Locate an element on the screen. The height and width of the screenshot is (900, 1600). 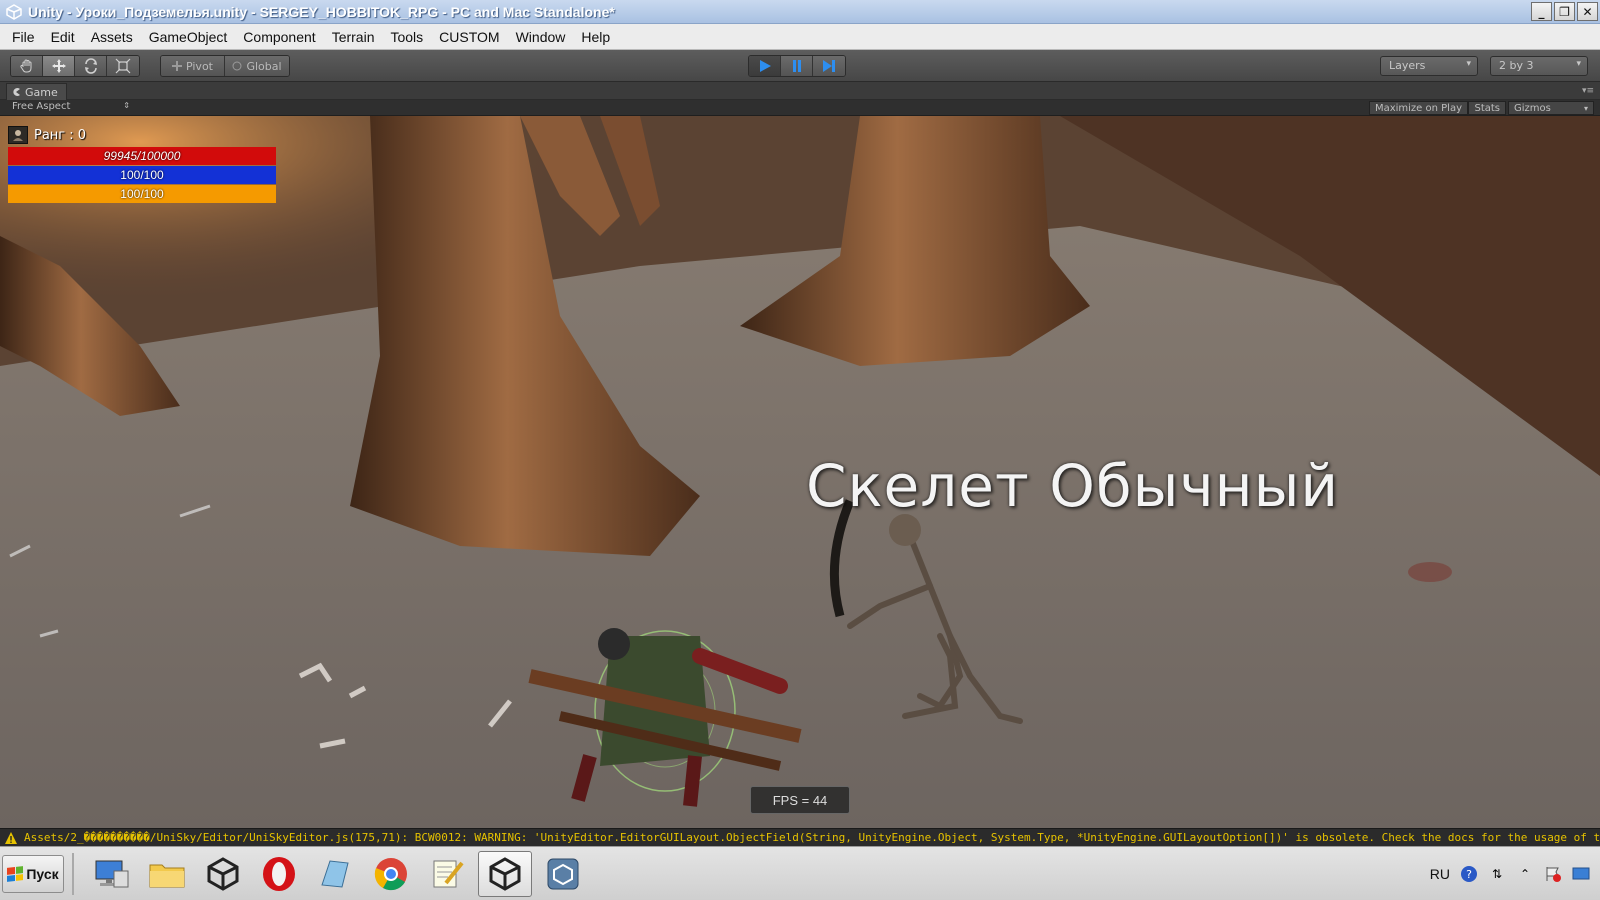
minimize-button: _ is located at coordinates (1541, 11).